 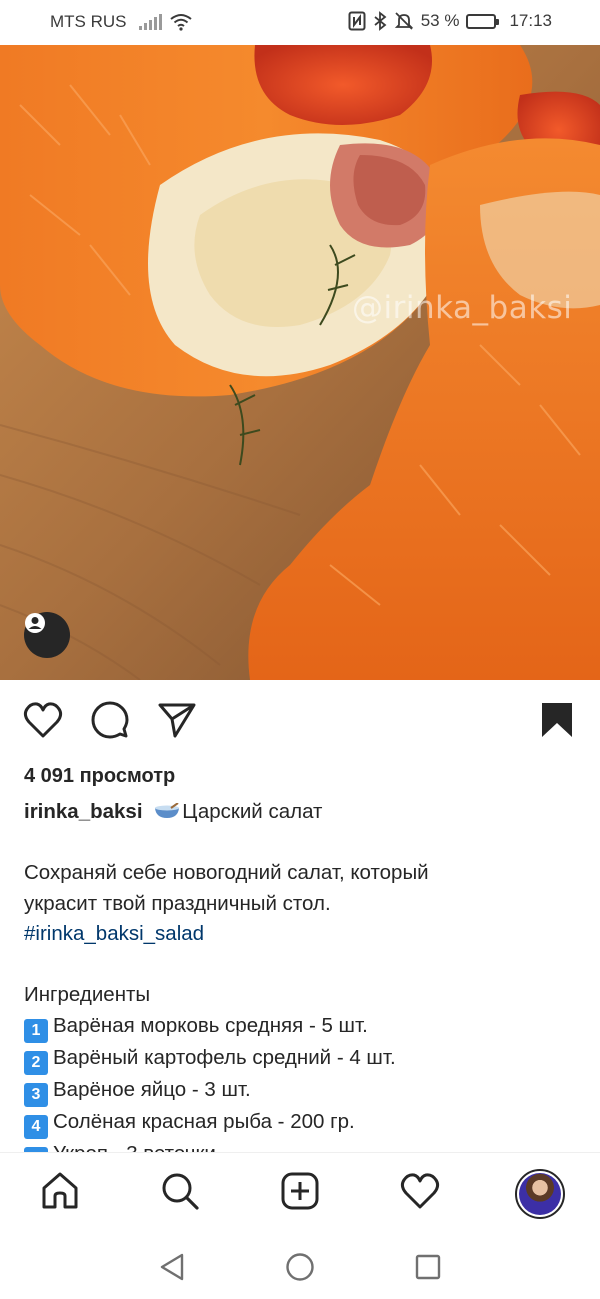 I want to click on home-icon, so click(x=60, y=1191).